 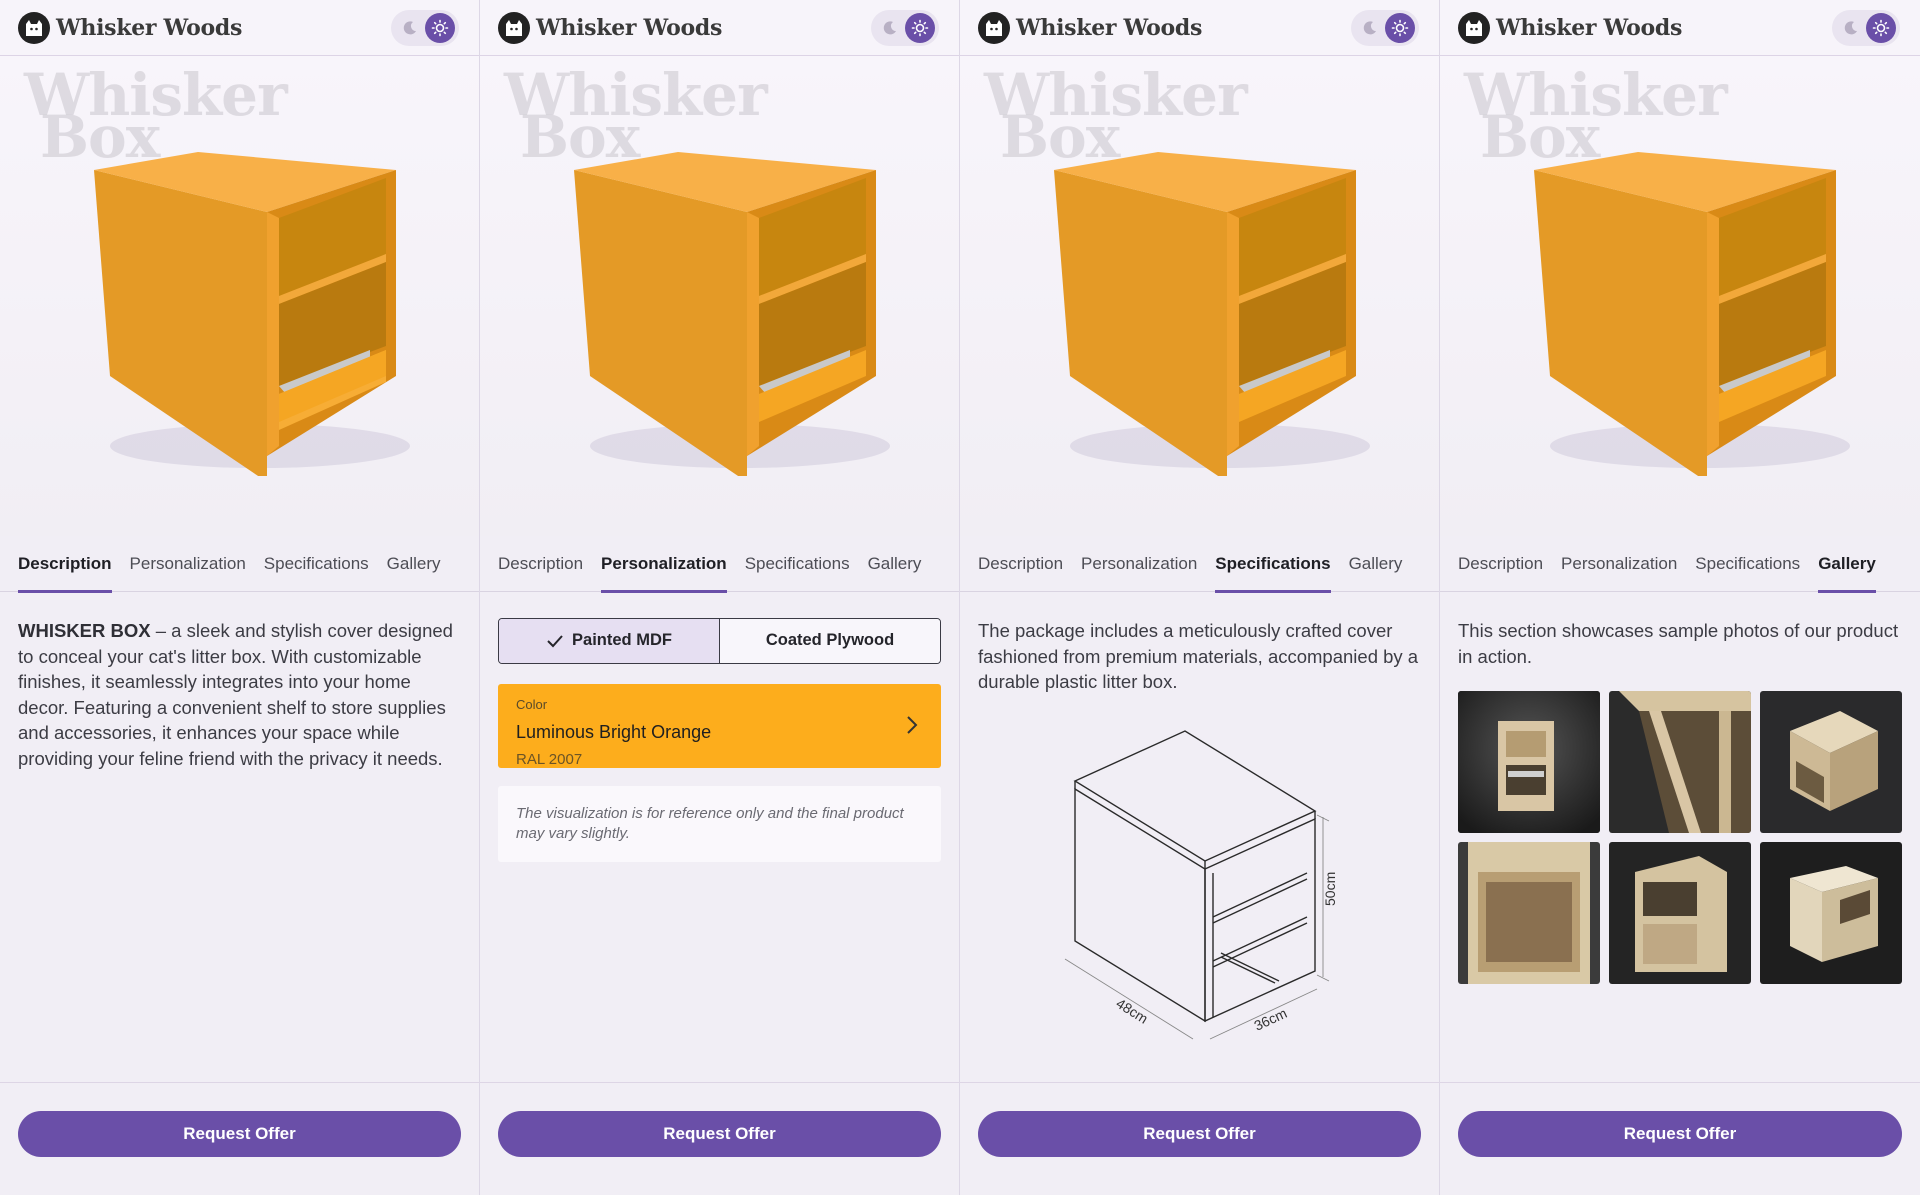 What do you see at coordinates (84, 630) in the screenshot?
I see `product-name: WHISKER BOX` at bounding box center [84, 630].